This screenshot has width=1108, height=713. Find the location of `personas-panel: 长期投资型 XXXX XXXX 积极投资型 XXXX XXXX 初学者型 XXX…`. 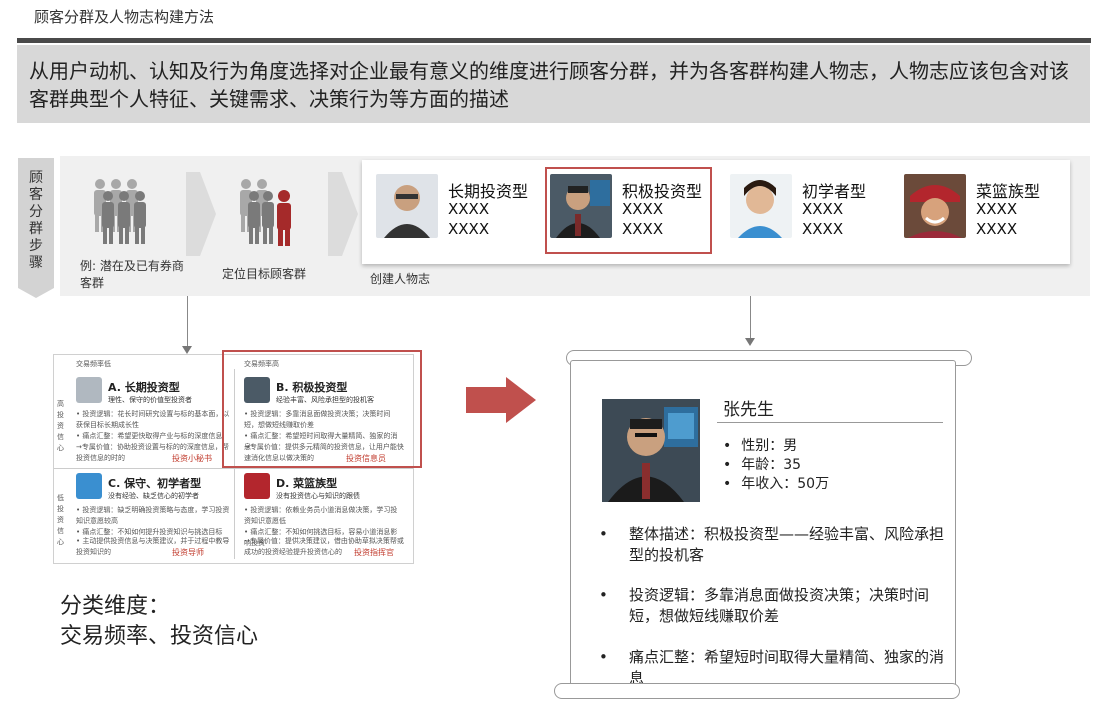

personas-panel: 长期投资型 XXXX XXXX 积极投资型 XXXX XXXX 初学者型 XXX… is located at coordinates (716, 212).